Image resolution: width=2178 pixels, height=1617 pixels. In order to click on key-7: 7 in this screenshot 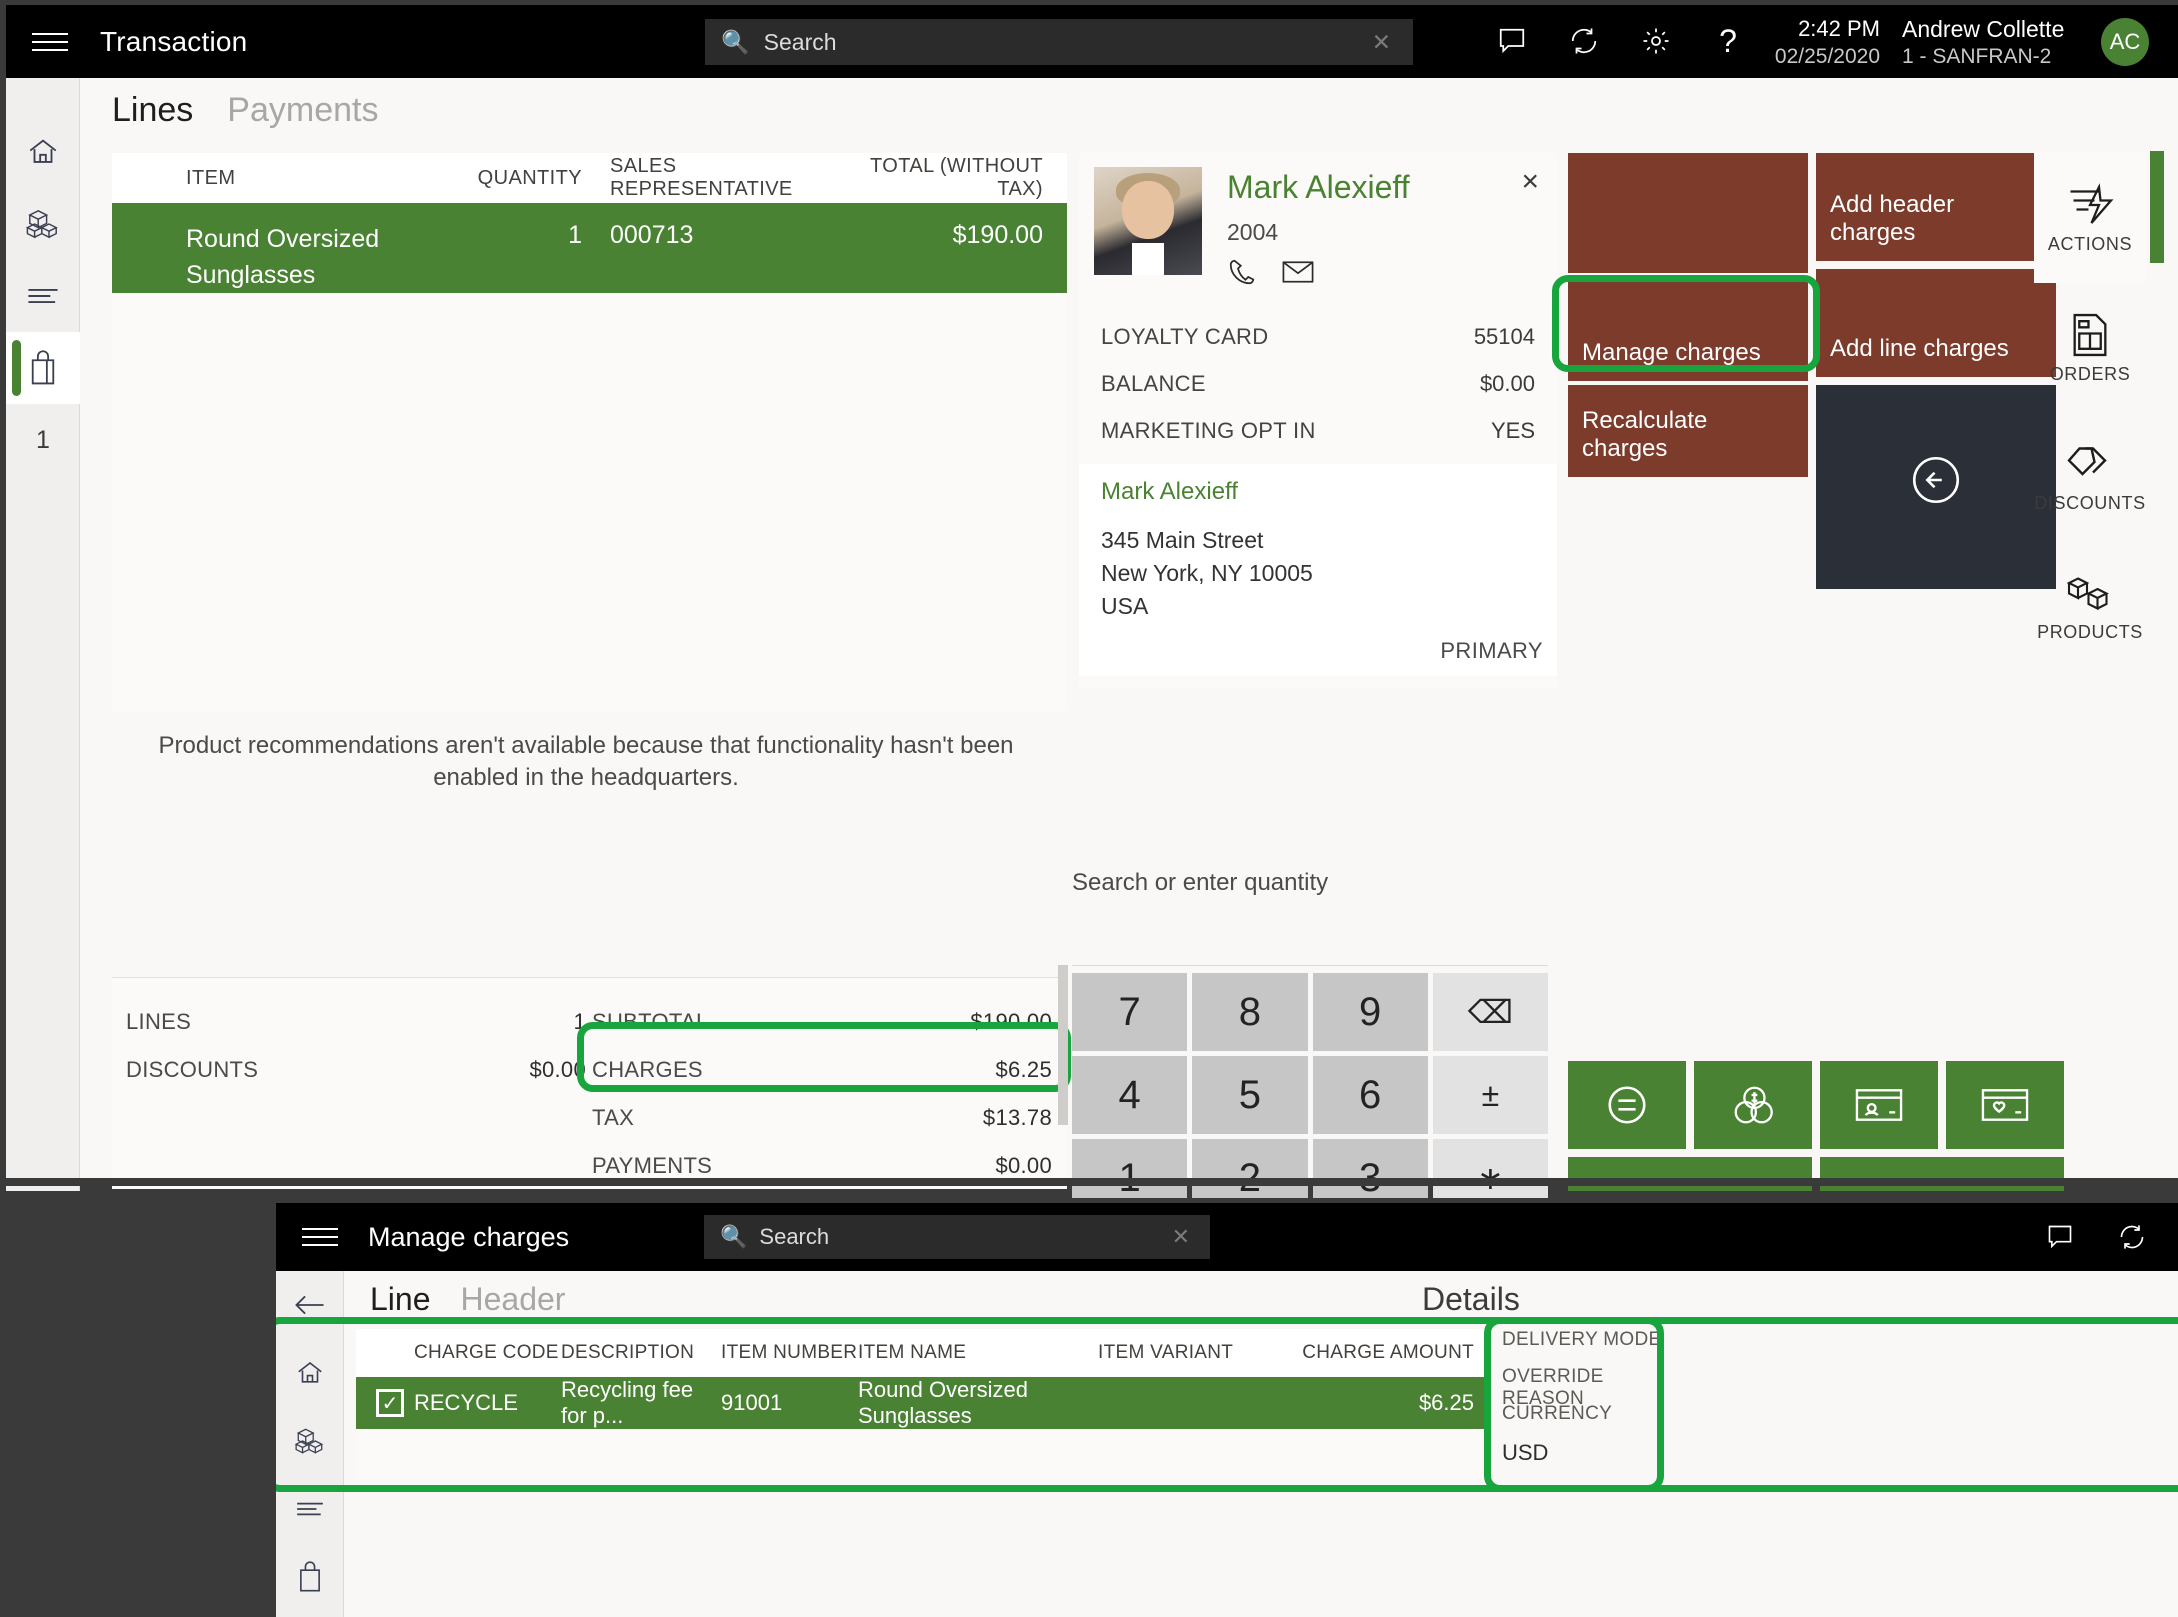, I will do `click(1130, 1012)`.